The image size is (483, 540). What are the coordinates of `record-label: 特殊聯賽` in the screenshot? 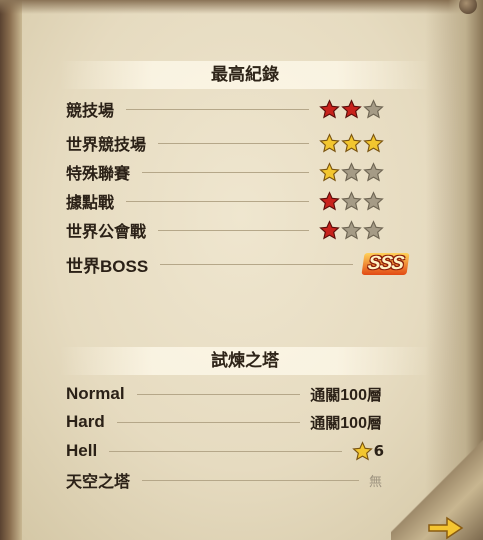 It's located at (98, 173).